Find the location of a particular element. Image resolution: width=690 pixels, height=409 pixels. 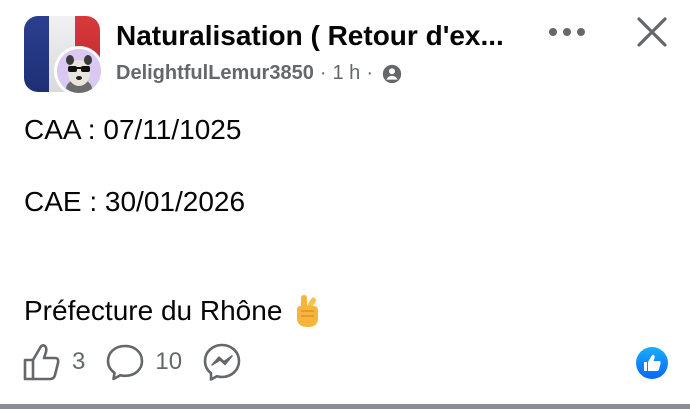

prefecture-text: Préfecture du Rhône is located at coordinates (153, 310).